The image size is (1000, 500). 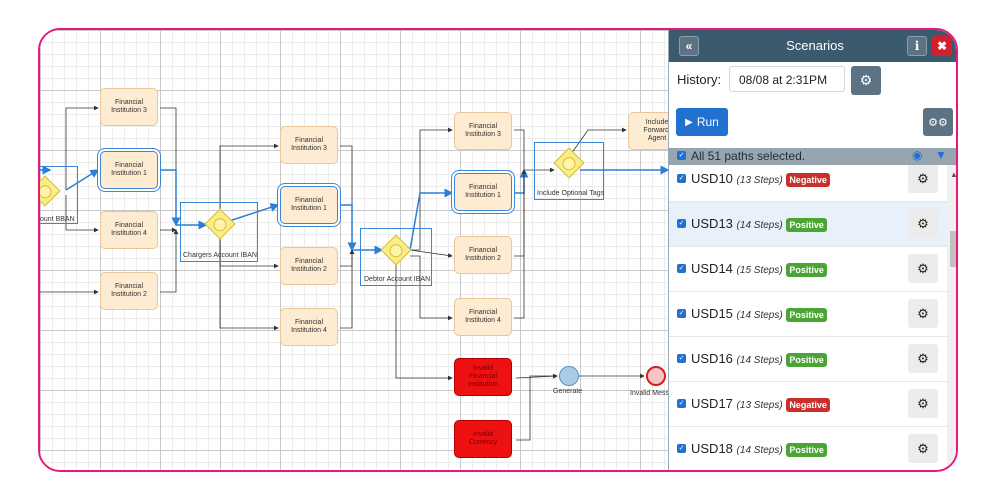 I want to click on scenario-row: ✓ USD13 (14 Steps) Positive ⚙, so click(x=808, y=224).